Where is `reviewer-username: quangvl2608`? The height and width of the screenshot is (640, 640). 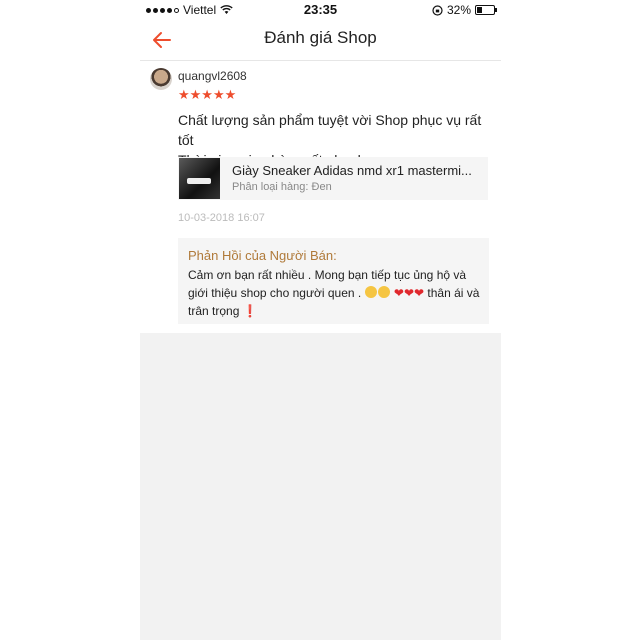
reviewer-username: quangvl2608 is located at coordinates (212, 76).